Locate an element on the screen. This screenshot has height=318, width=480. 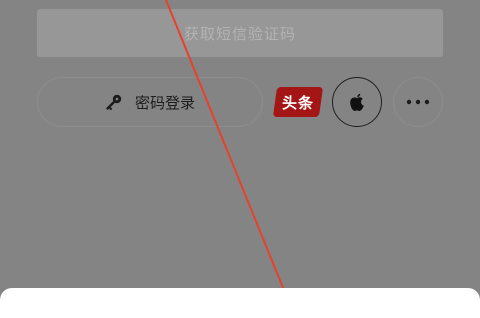
more-icon is located at coordinates (418, 102).